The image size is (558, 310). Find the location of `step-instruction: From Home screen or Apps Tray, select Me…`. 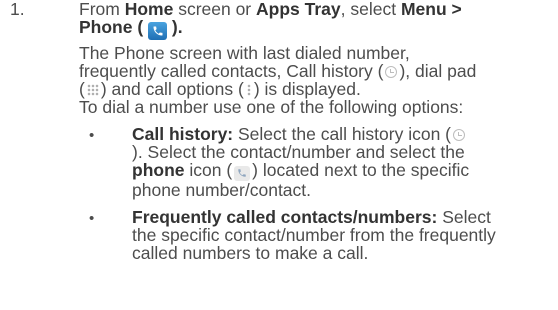

step-instruction: From Home screen or Apps Tray, select Me… is located at coordinates (316, 20).